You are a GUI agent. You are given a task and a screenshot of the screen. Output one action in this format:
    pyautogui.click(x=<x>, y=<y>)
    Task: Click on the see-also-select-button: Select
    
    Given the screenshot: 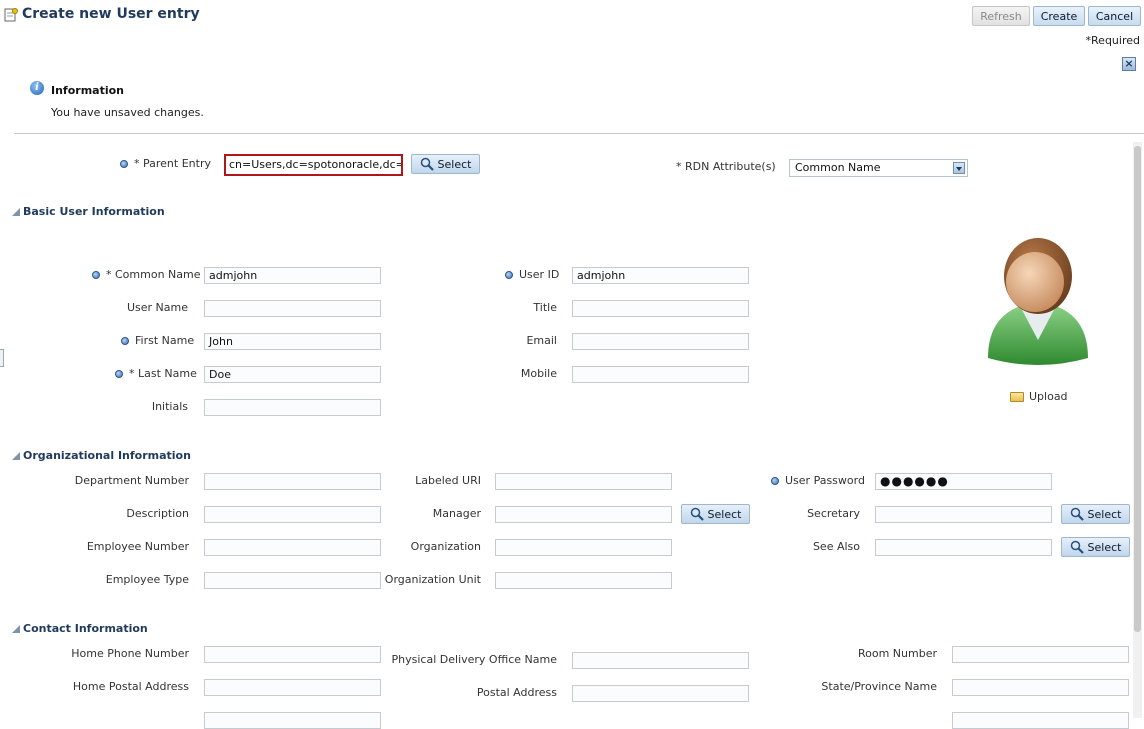 What is the action you would take?
    pyautogui.click(x=1095, y=547)
    